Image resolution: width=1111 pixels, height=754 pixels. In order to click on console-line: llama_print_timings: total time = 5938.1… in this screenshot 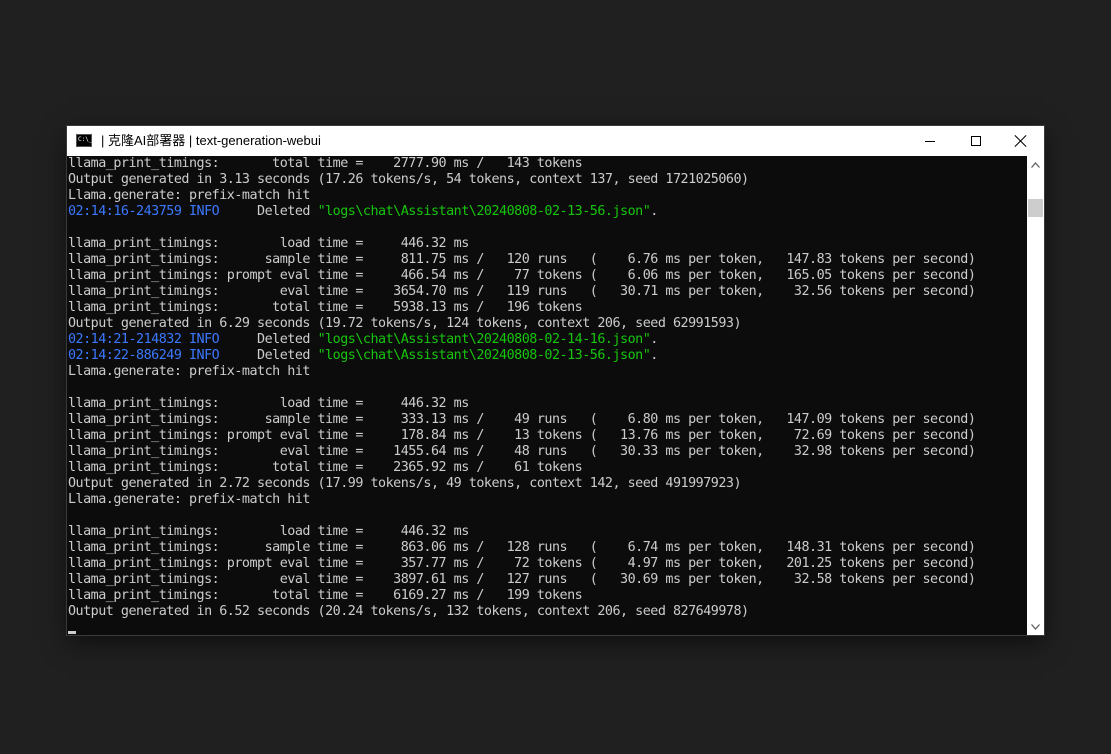, I will do `click(325, 307)`.